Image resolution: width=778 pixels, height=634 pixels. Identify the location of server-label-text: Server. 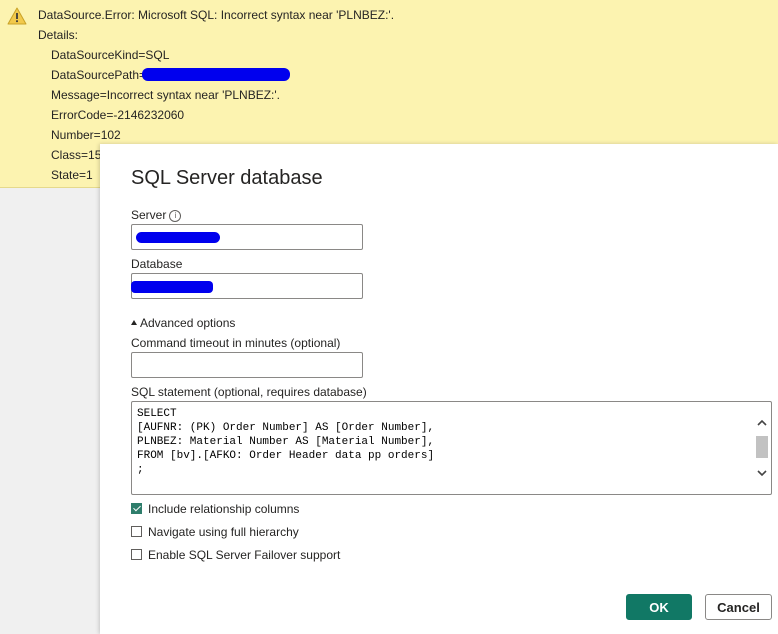
(149, 215).